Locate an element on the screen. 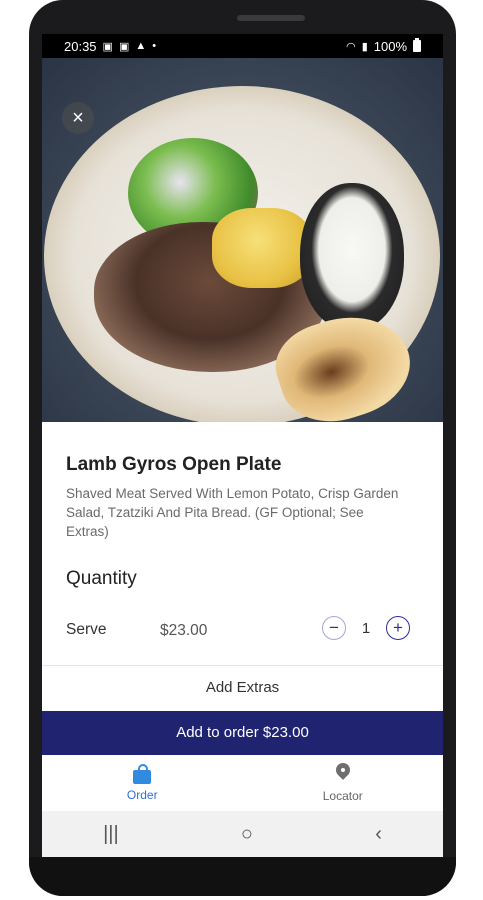  warning-icon: ▲ is located at coordinates (141, 46).